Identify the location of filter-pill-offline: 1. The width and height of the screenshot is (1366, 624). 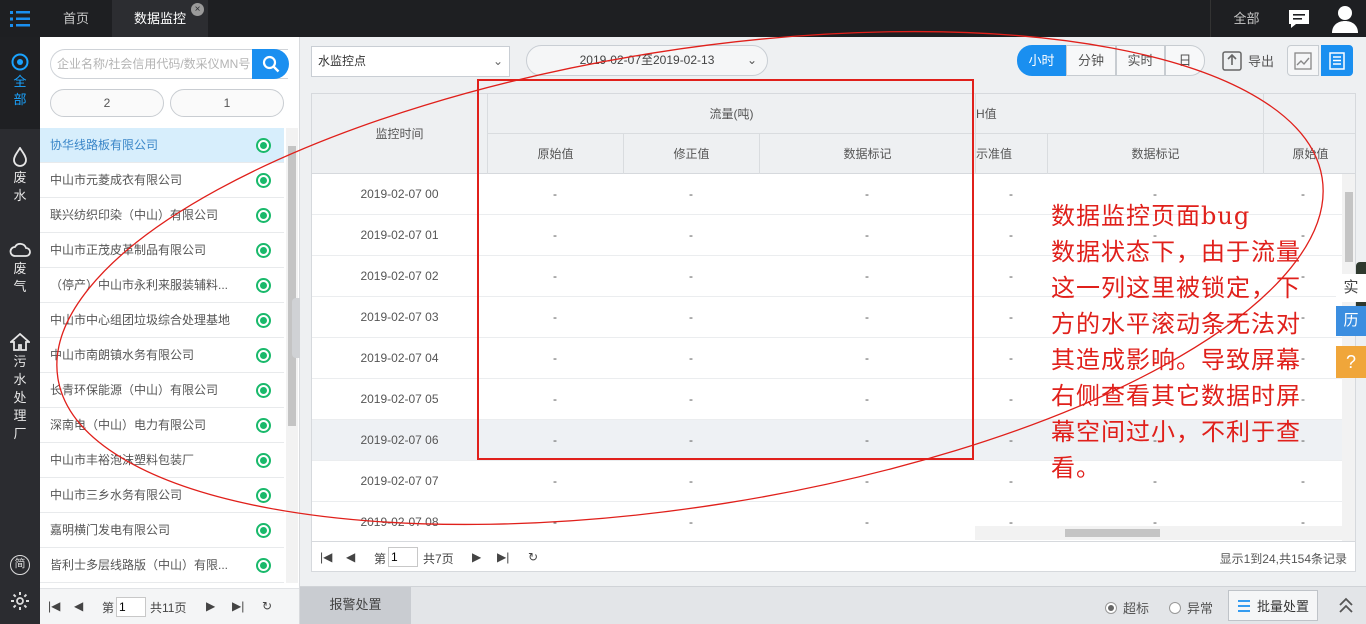
(227, 103).